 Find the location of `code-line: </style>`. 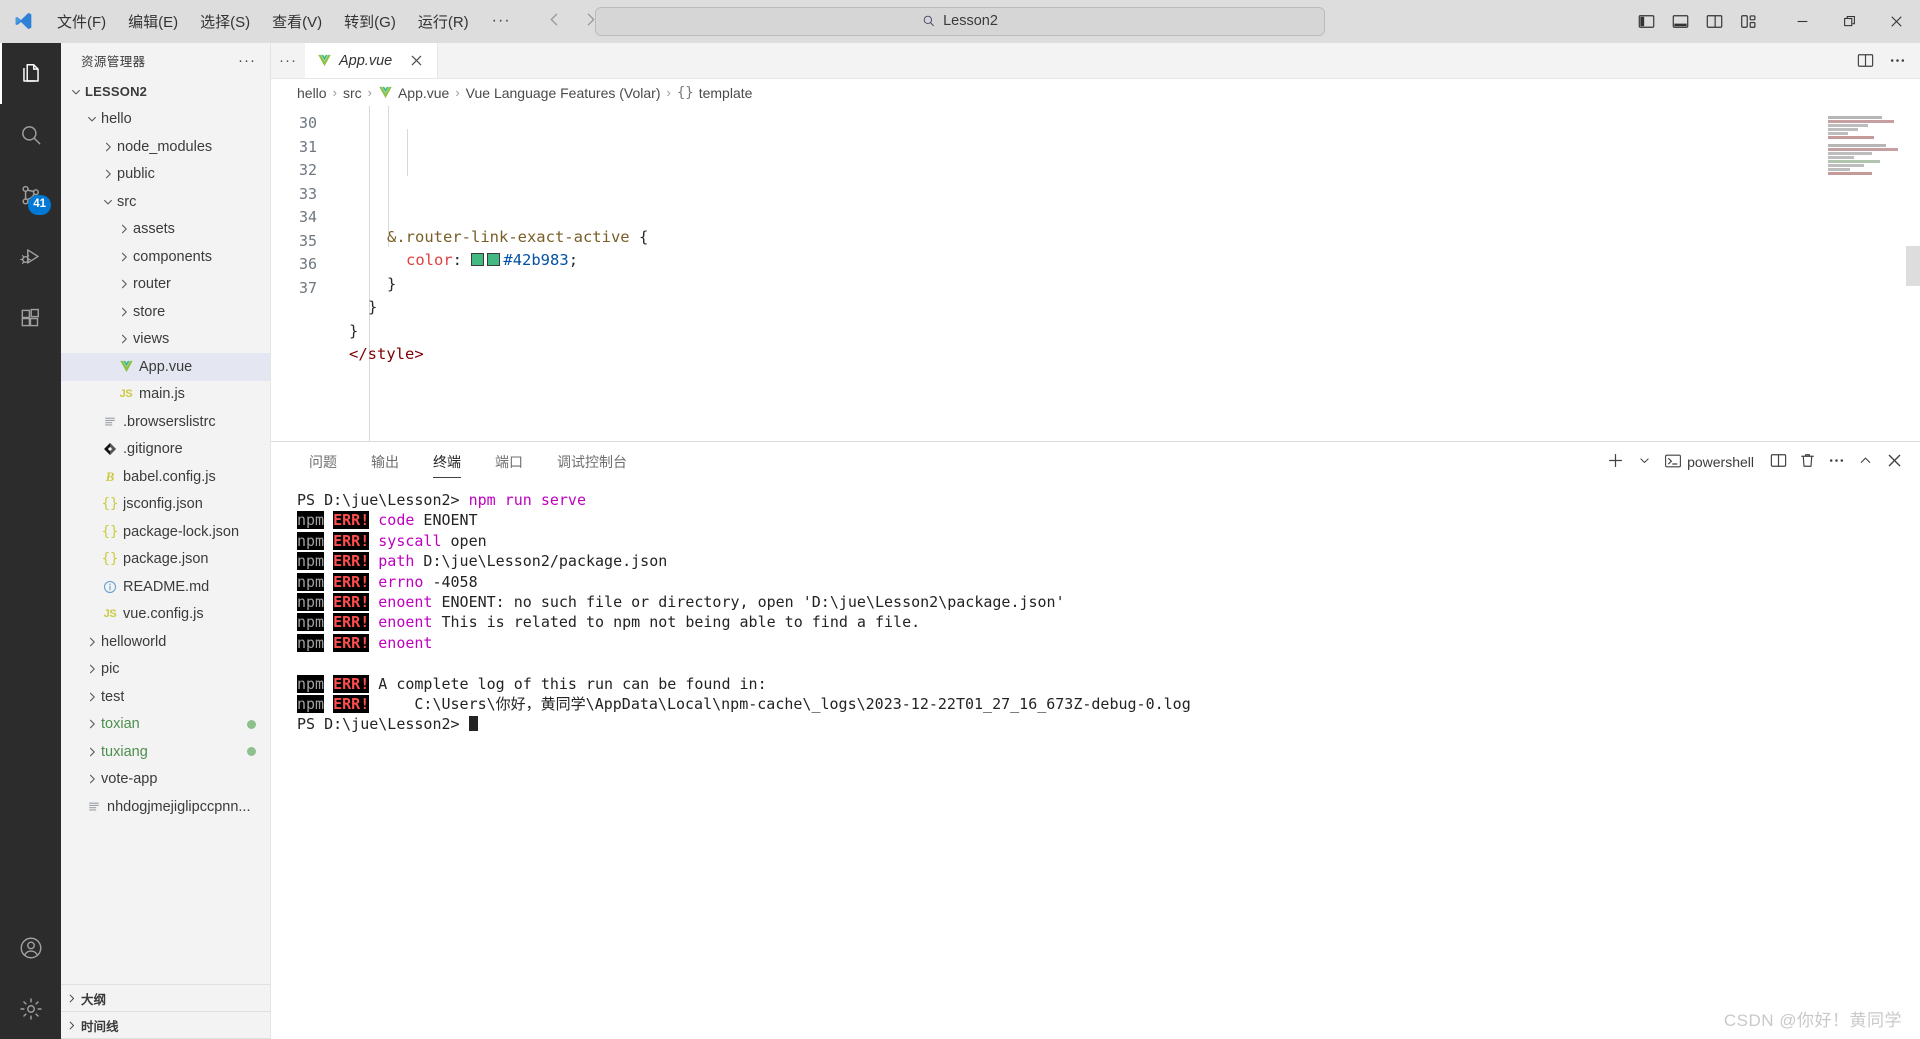

code-line: </style> is located at coordinates (1124, 355).